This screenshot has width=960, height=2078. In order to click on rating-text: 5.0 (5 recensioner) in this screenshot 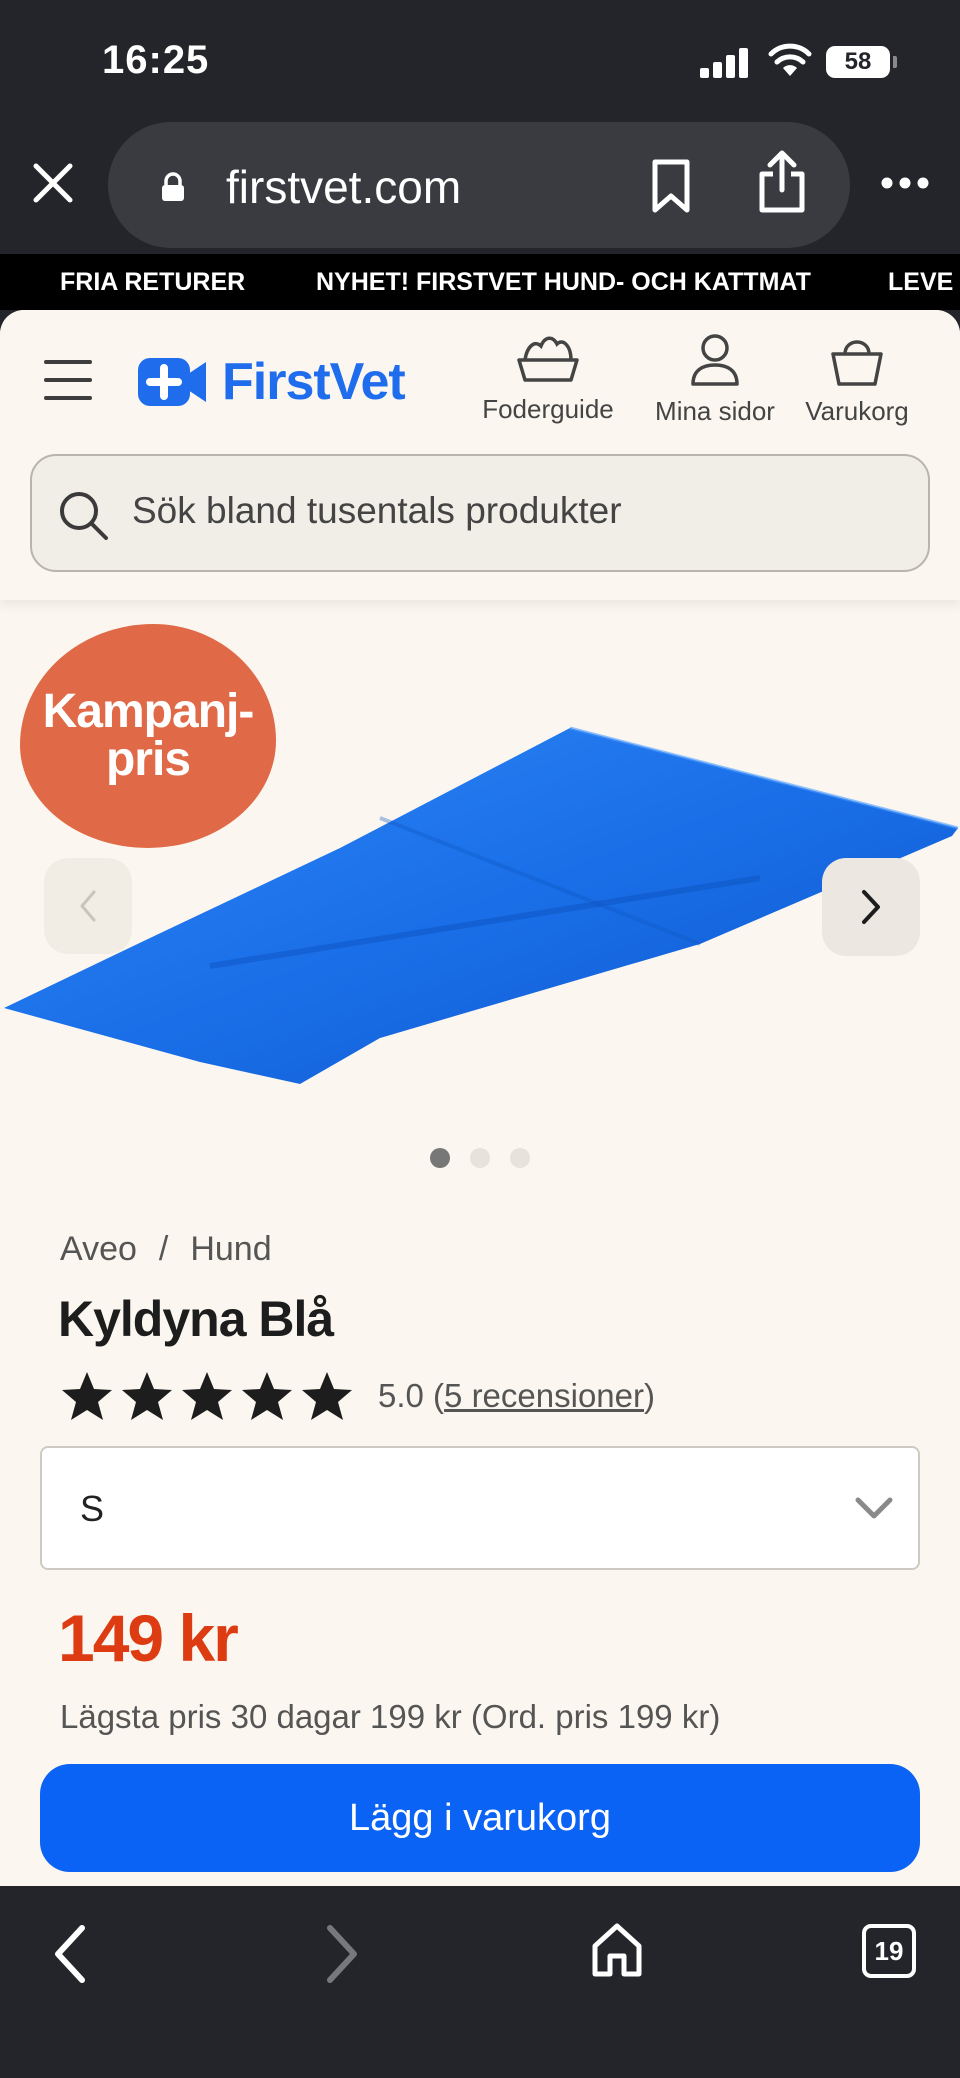, I will do `click(516, 1395)`.